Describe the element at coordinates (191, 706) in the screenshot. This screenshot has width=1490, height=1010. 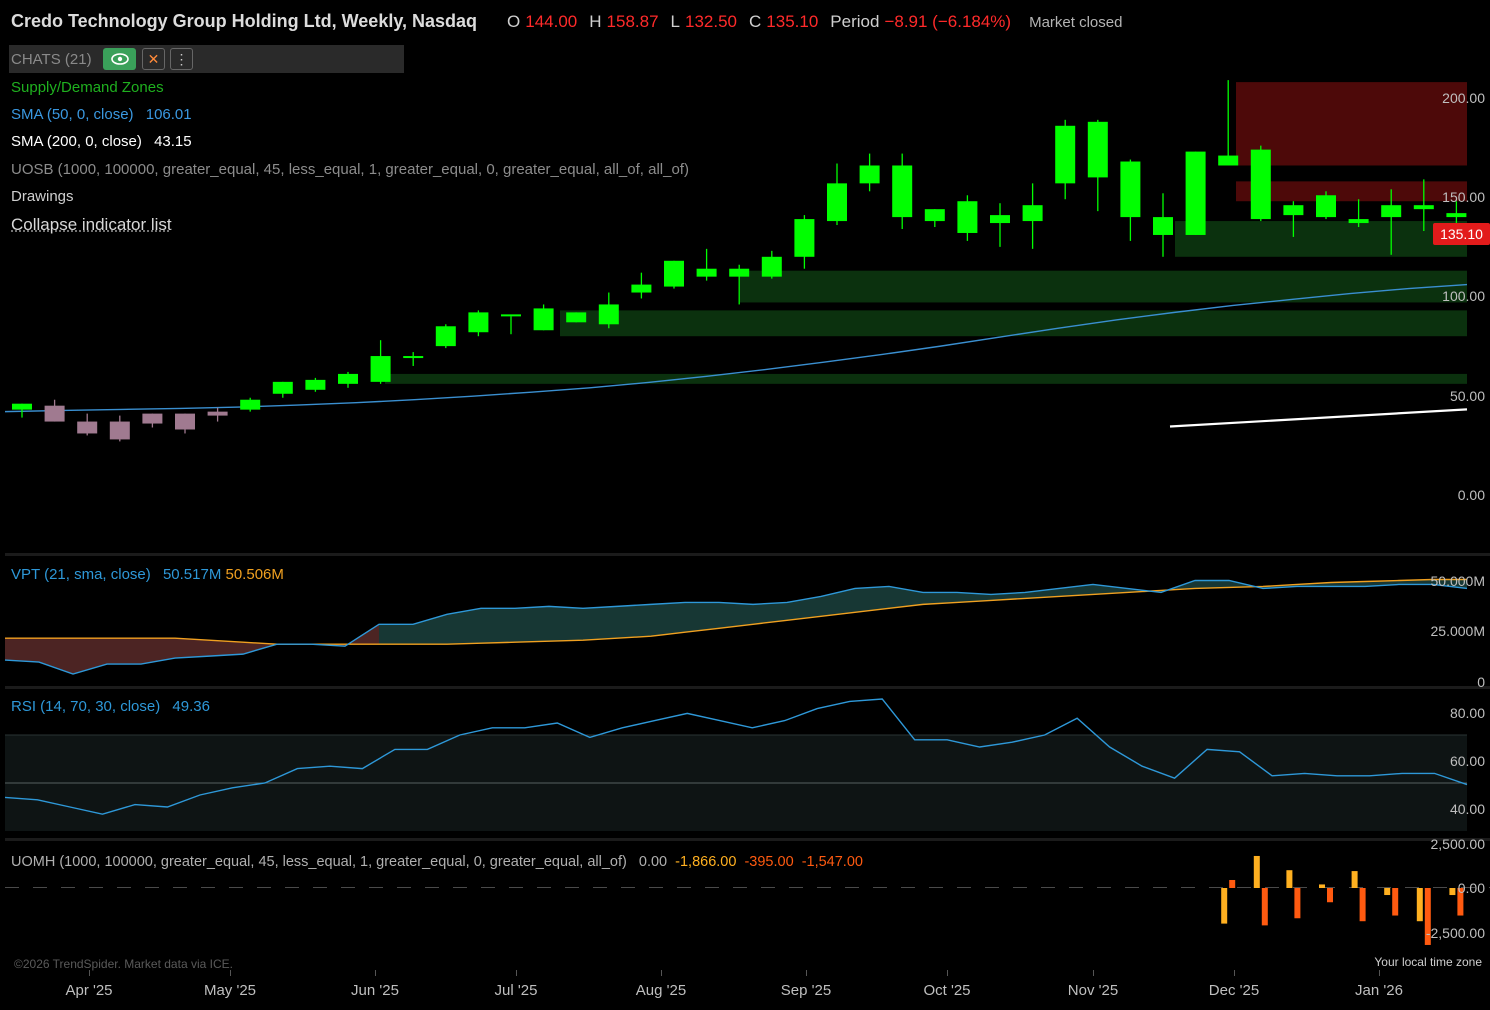
I see `rsi-value: 49.36` at that location.